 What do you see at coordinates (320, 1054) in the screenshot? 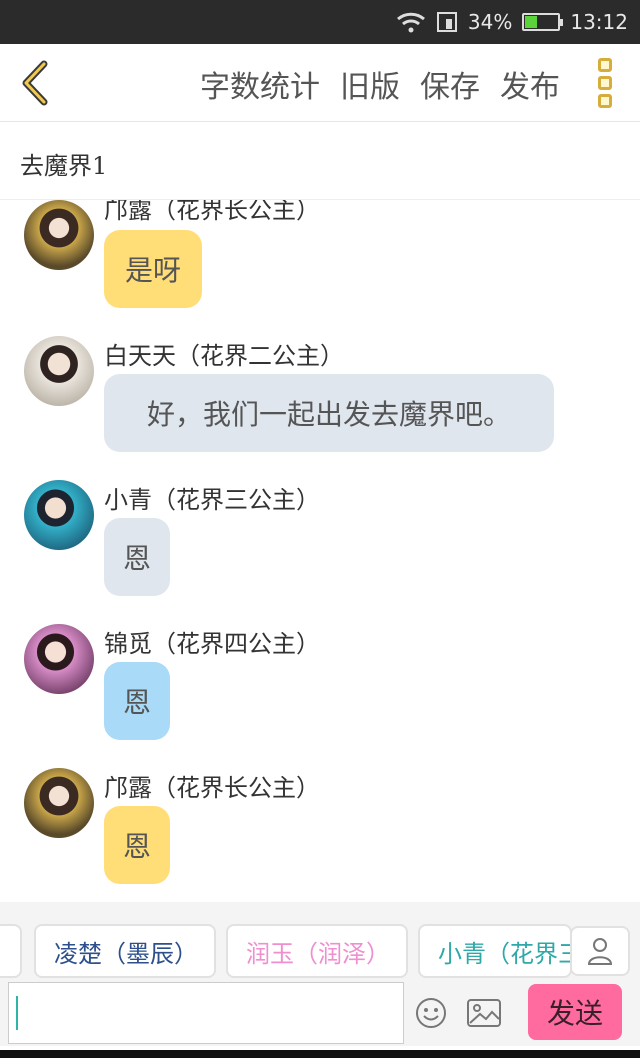
I see `bottom-edge` at bounding box center [320, 1054].